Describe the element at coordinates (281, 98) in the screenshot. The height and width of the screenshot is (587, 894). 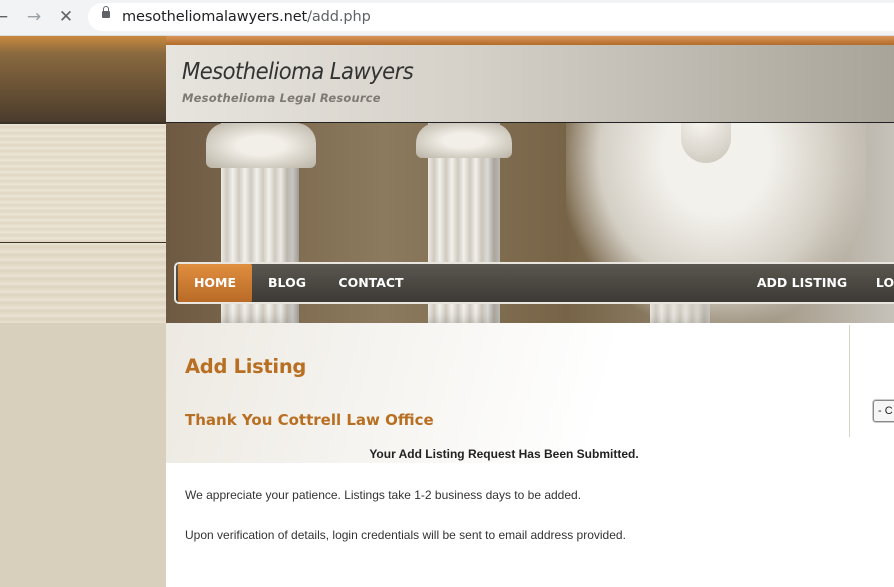
I see `site-tagline: Mesothelioma Legal Resource` at that location.